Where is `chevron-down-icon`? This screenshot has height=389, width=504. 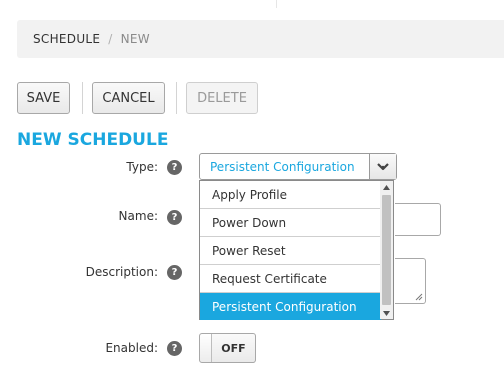 chevron-down-icon is located at coordinates (382, 166).